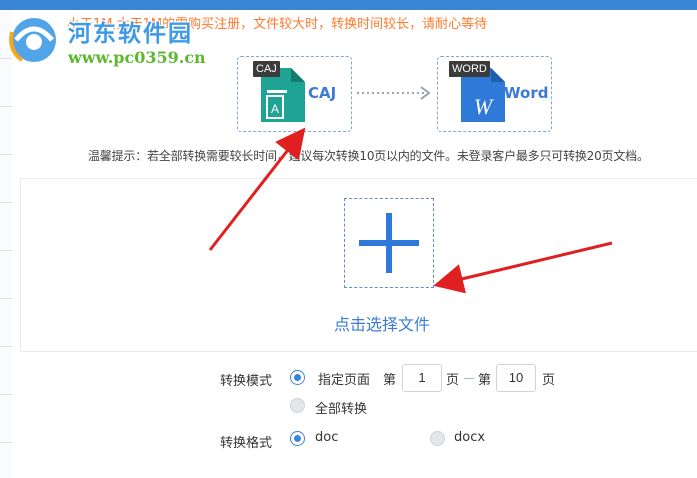  Describe the element at coordinates (469, 378) in the screenshot. I see `range-separator` at that location.